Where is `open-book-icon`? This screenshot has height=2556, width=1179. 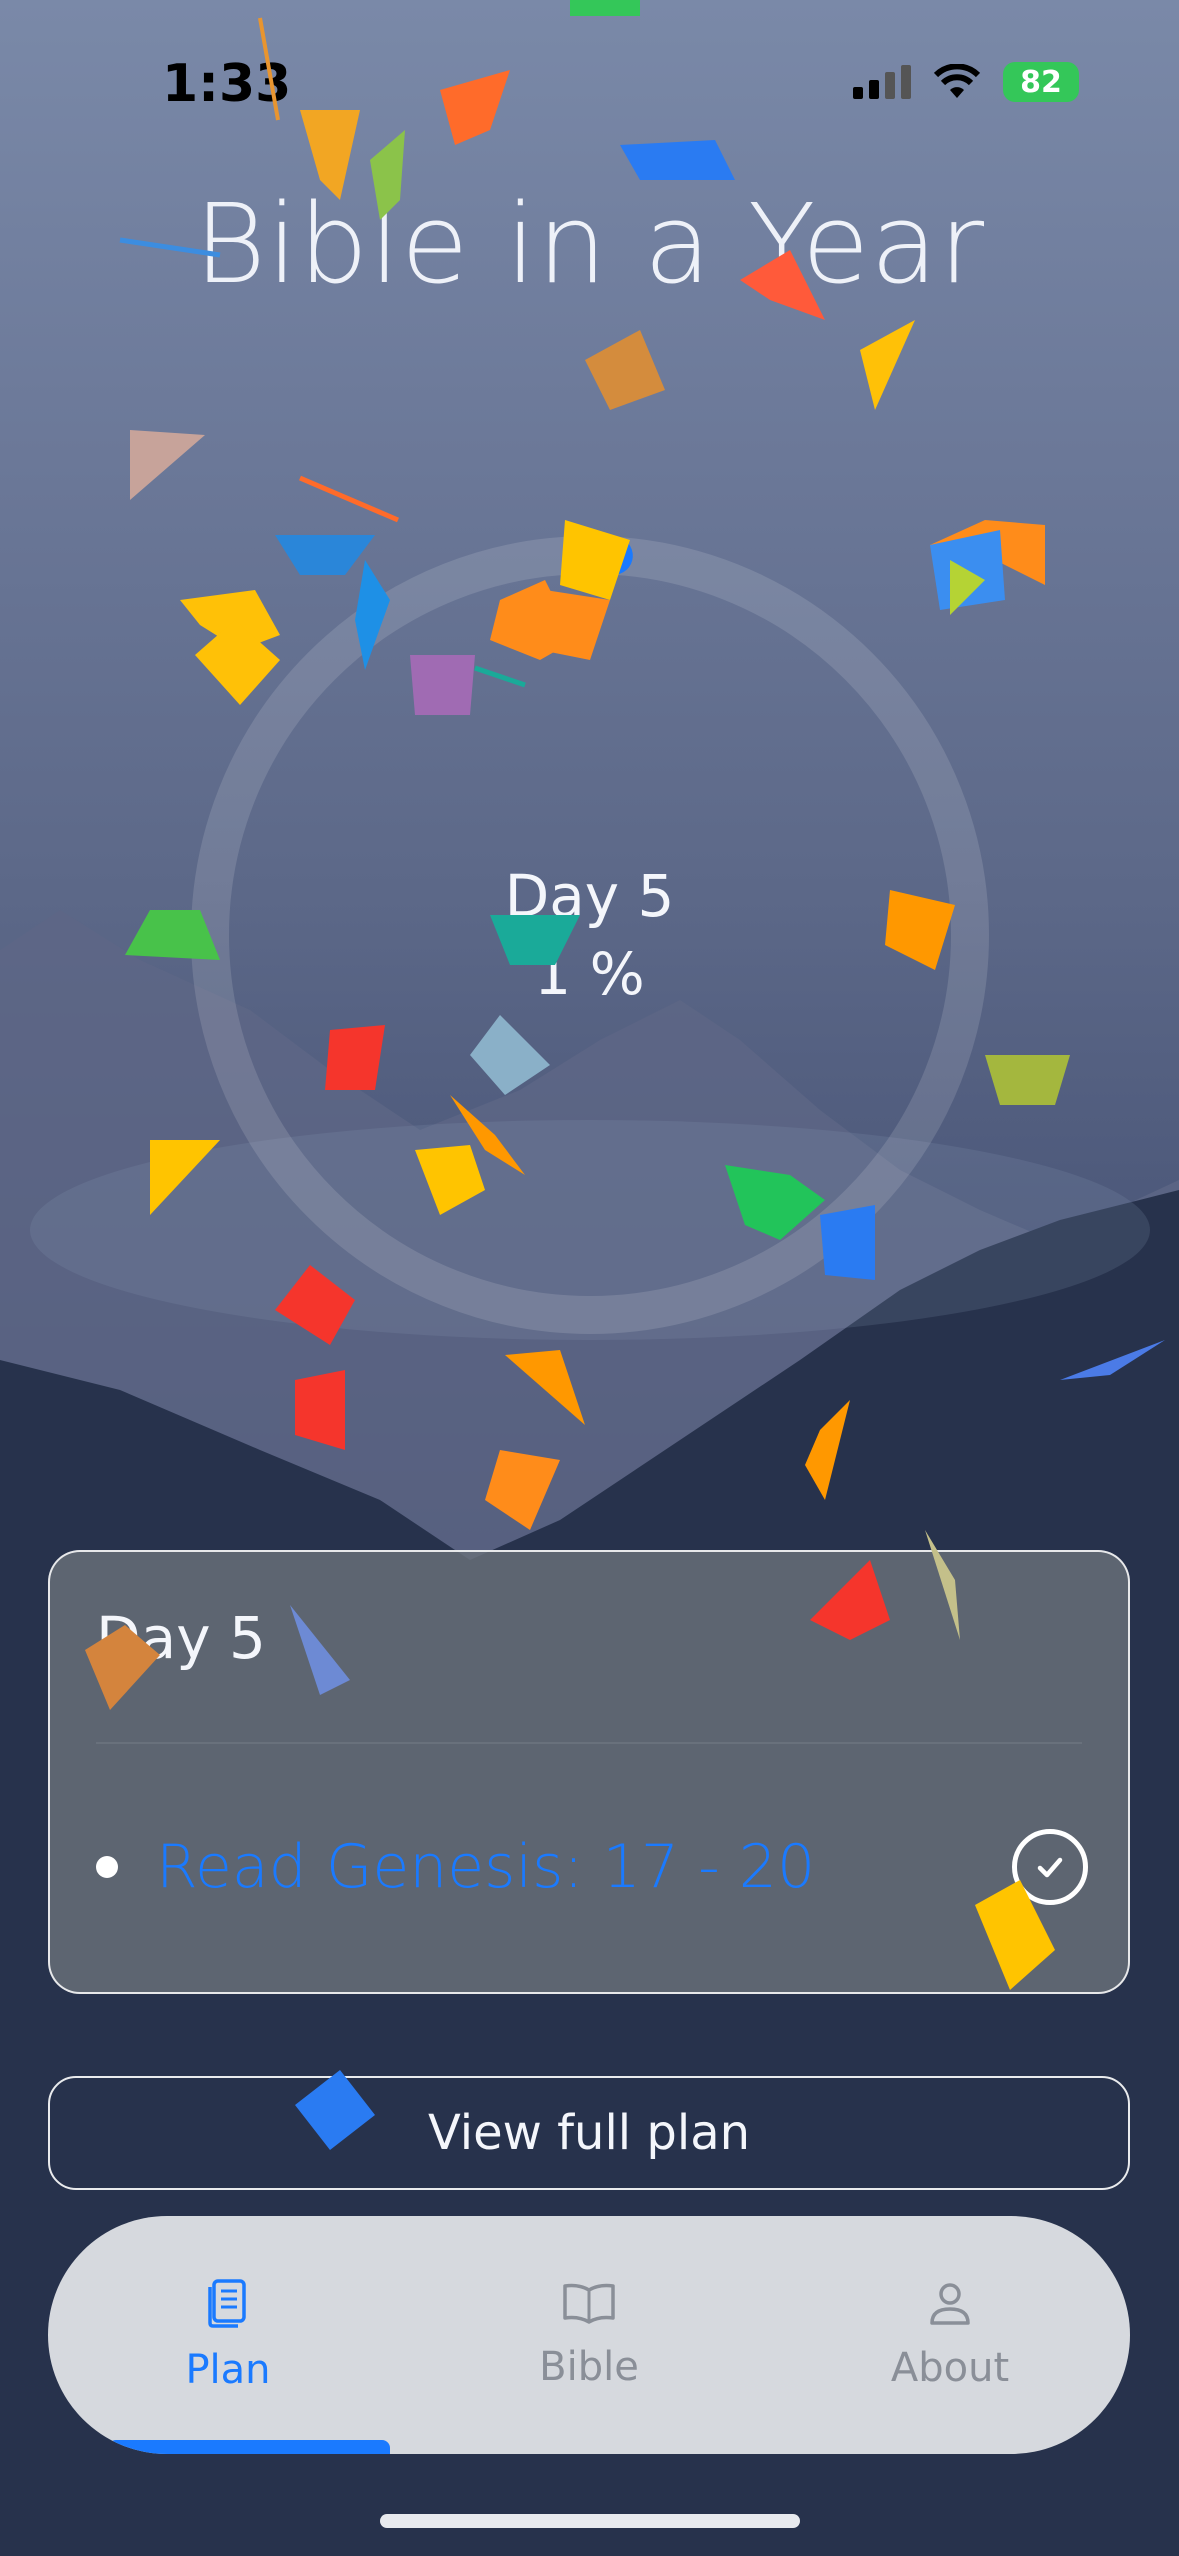 open-book-icon is located at coordinates (589, 2303).